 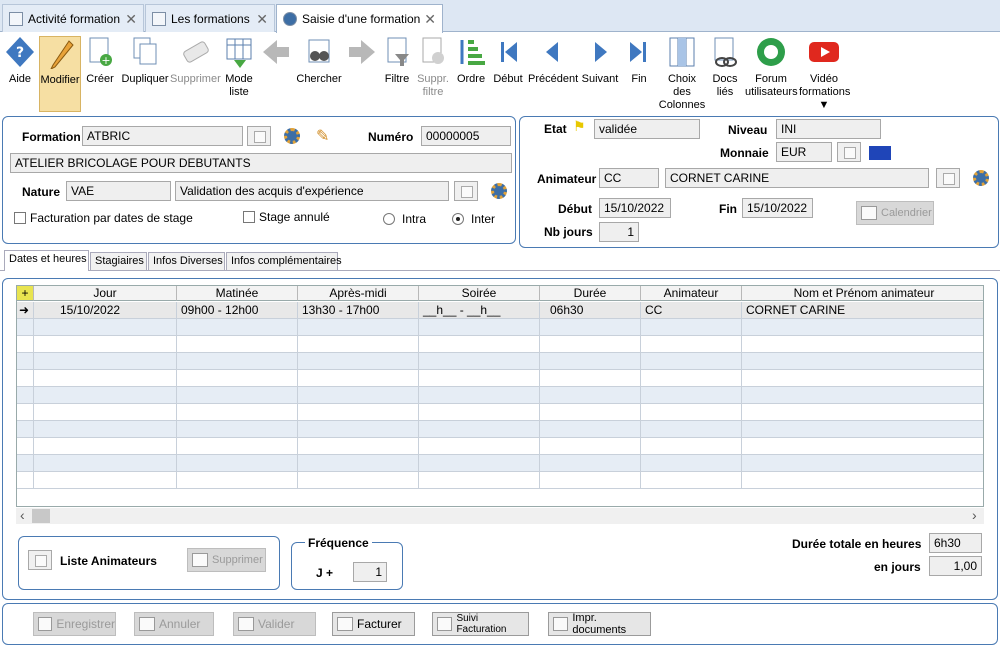 What do you see at coordinates (195, 61) in the screenshot?
I see `supprimer-button: Supprimer` at bounding box center [195, 61].